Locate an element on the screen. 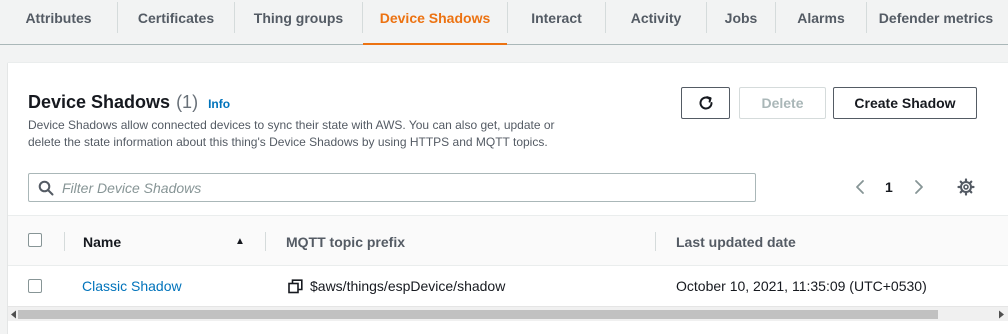 The width and height of the screenshot is (1008, 334). tab-defender-metrics: Defender metrics is located at coordinates (936, 17).